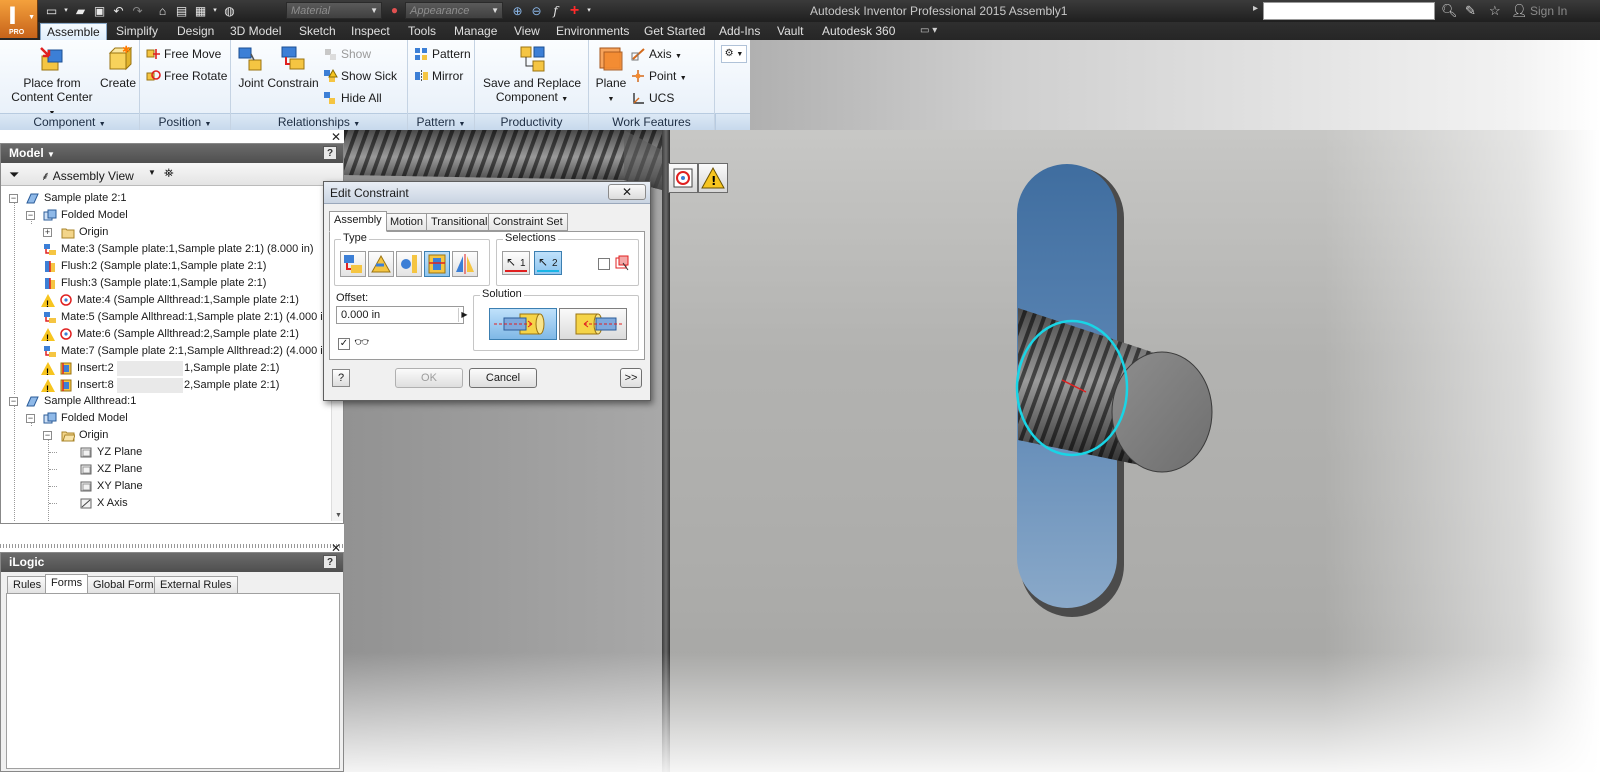 The width and height of the screenshot is (1600, 772). Describe the element at coordinates (251, 67) in the screenshot. I see `joint-button: Joint` at that location.